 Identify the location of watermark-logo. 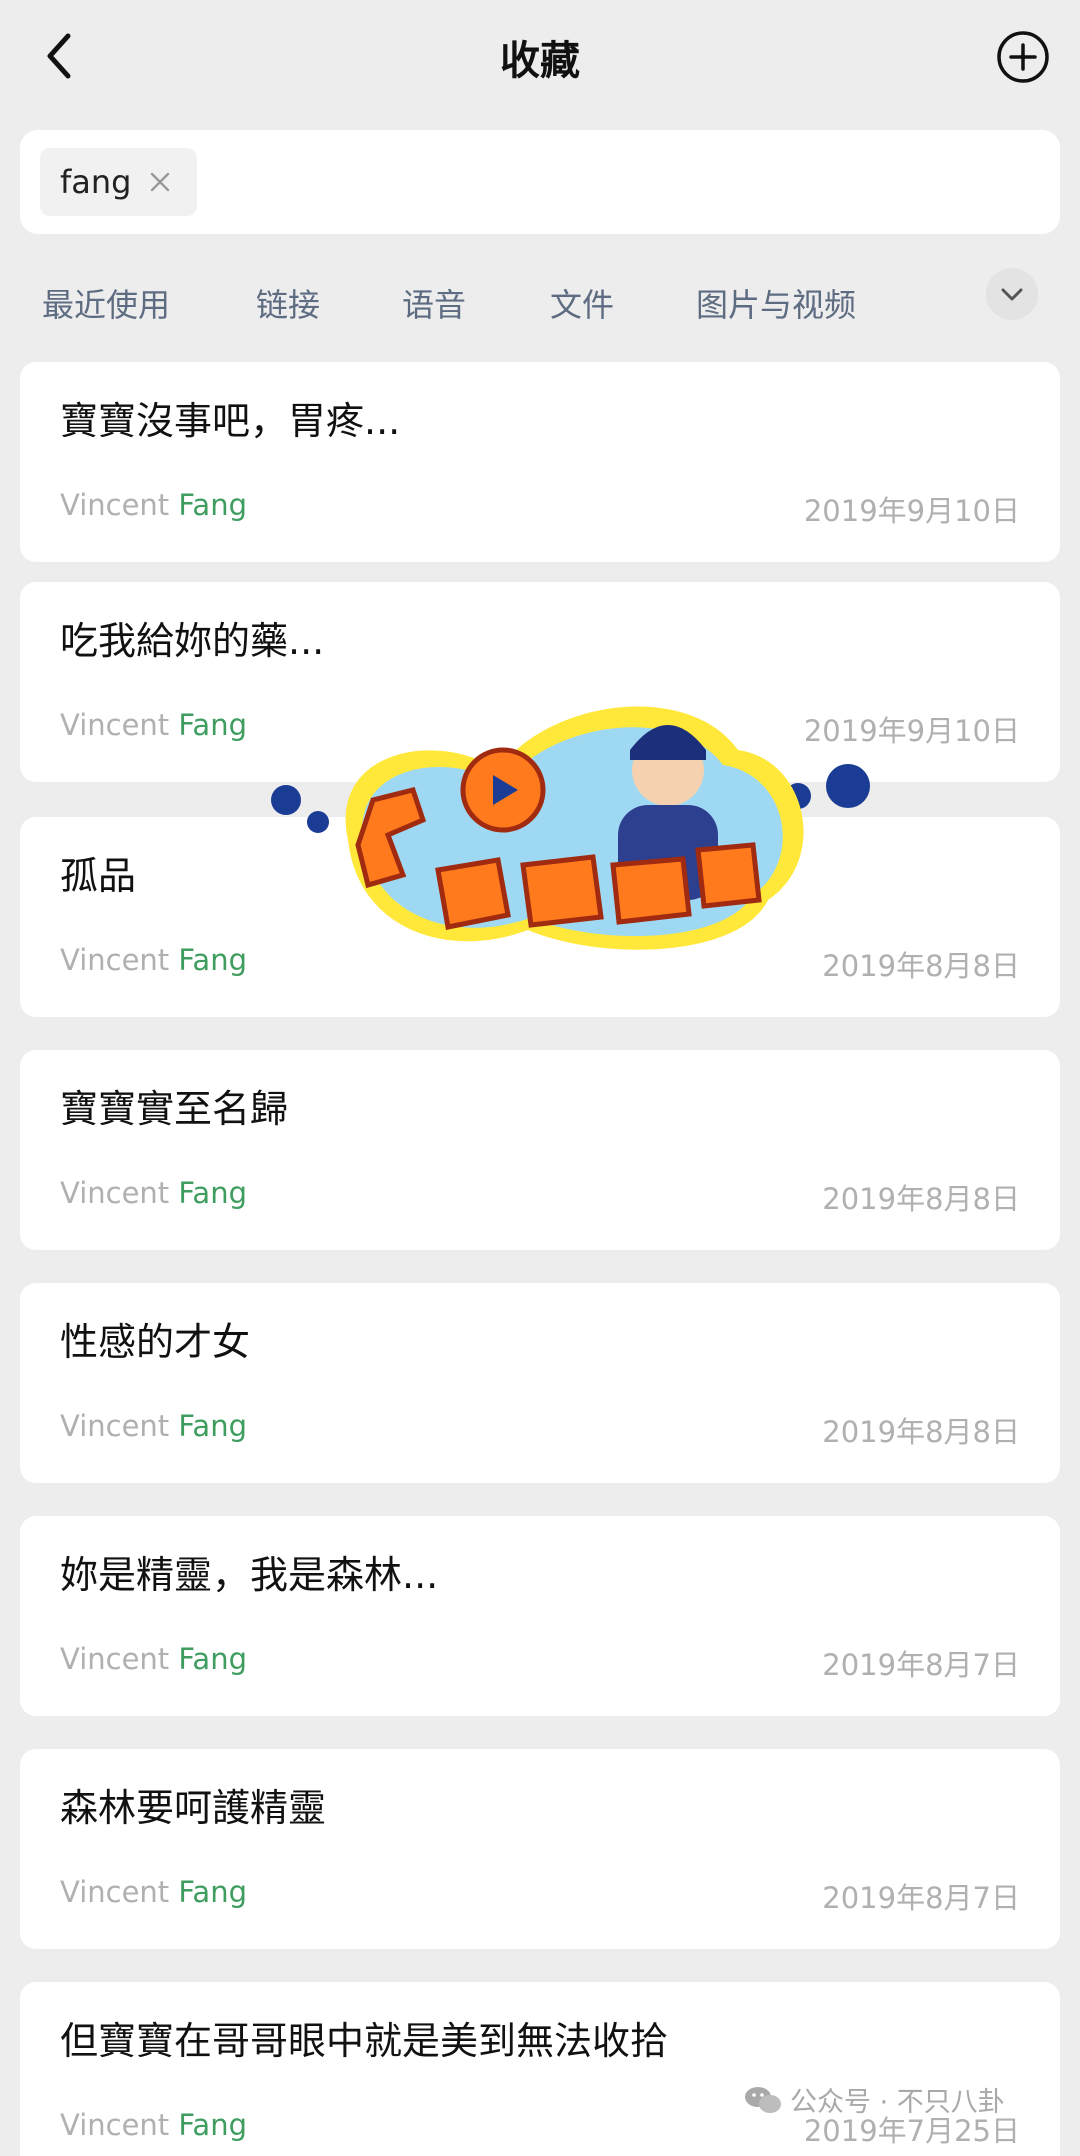
(570, 828).